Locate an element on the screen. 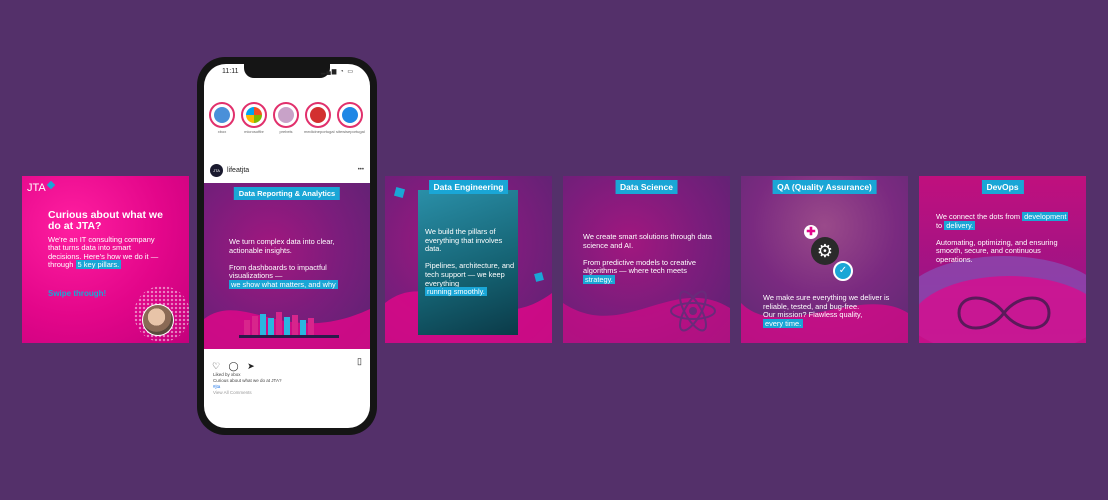 This screenshot has height=500, width=1108. caption: Curious about what we do at JTA? is located at coordinates (247, 380).